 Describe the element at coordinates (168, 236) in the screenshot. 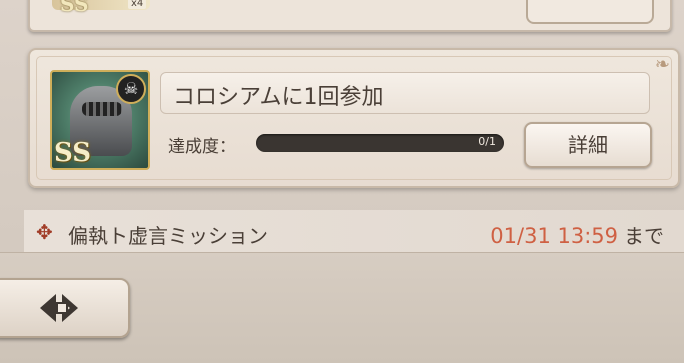

I see `section-title: 偏執ト虚言ミッション` at that location.